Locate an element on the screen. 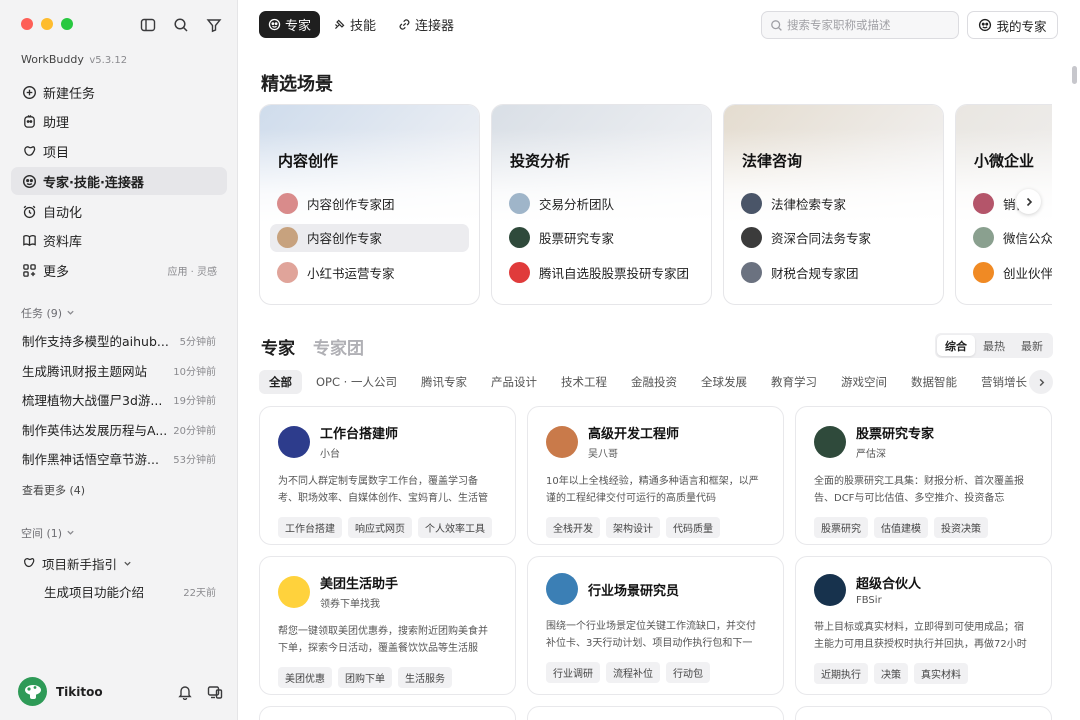 The height and width of the screenshot is (720, 1080). sort-hottest: 最热 is located at coordinates (994, 345).